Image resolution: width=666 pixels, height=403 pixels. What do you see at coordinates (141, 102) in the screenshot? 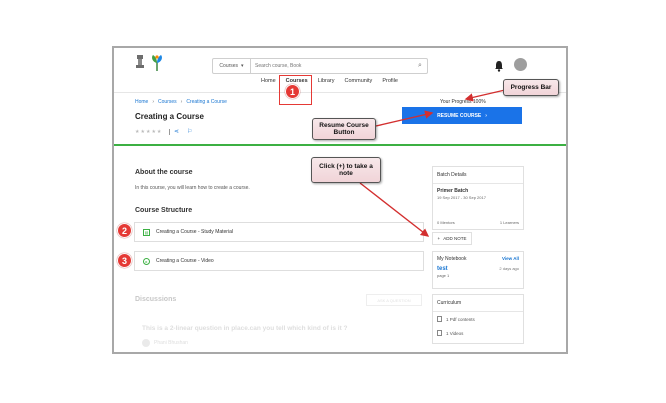
I see `breadcrumb-home: Home` at bounding box center [141, 102].